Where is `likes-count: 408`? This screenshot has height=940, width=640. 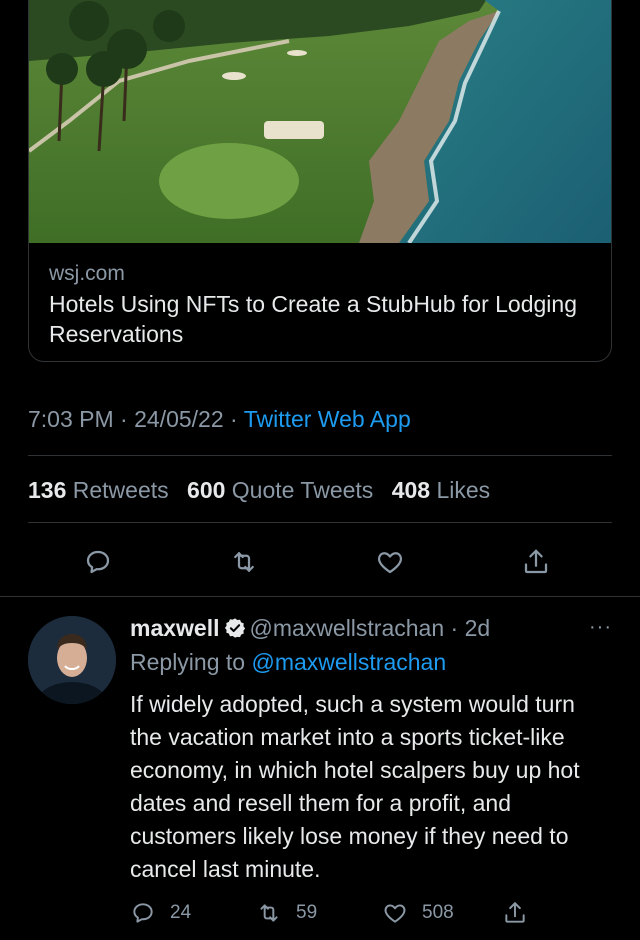 likes-count: 408 is located at coordinates (411, 490).